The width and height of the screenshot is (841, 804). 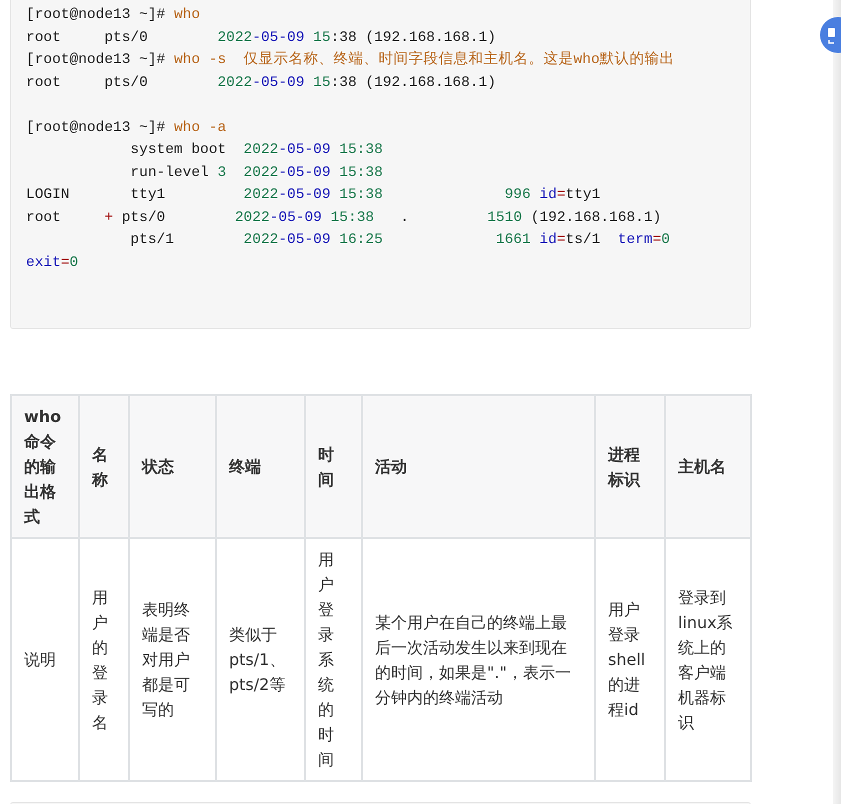 What do you see at coordinates (126, 128) in the screenshot?
I see `code-line: [root@node13 ~]# who -a` at bounding box center [126, 128].